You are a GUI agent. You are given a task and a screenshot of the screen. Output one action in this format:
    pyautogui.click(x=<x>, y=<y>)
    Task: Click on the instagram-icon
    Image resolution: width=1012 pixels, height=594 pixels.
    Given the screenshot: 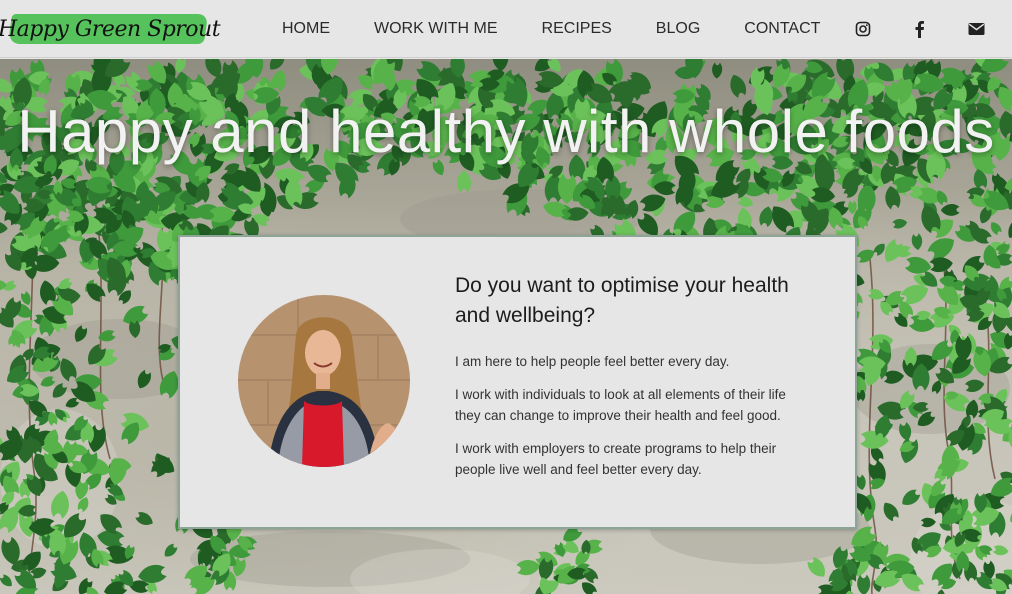 What is the action you would take?
    pyautogui.click(x=863, y=29)
    